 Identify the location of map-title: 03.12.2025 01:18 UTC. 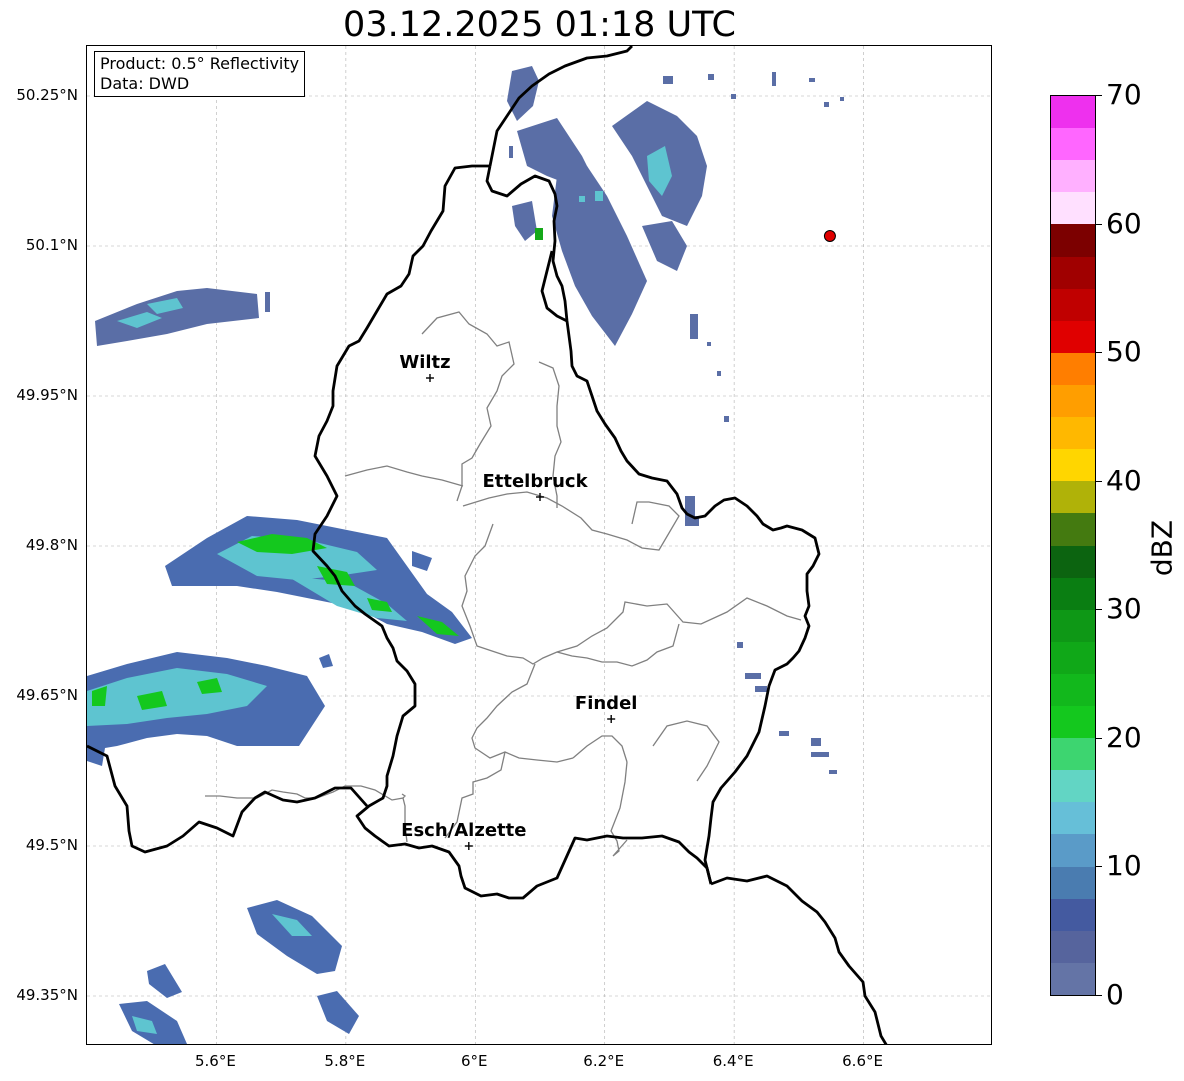
(539, 25).